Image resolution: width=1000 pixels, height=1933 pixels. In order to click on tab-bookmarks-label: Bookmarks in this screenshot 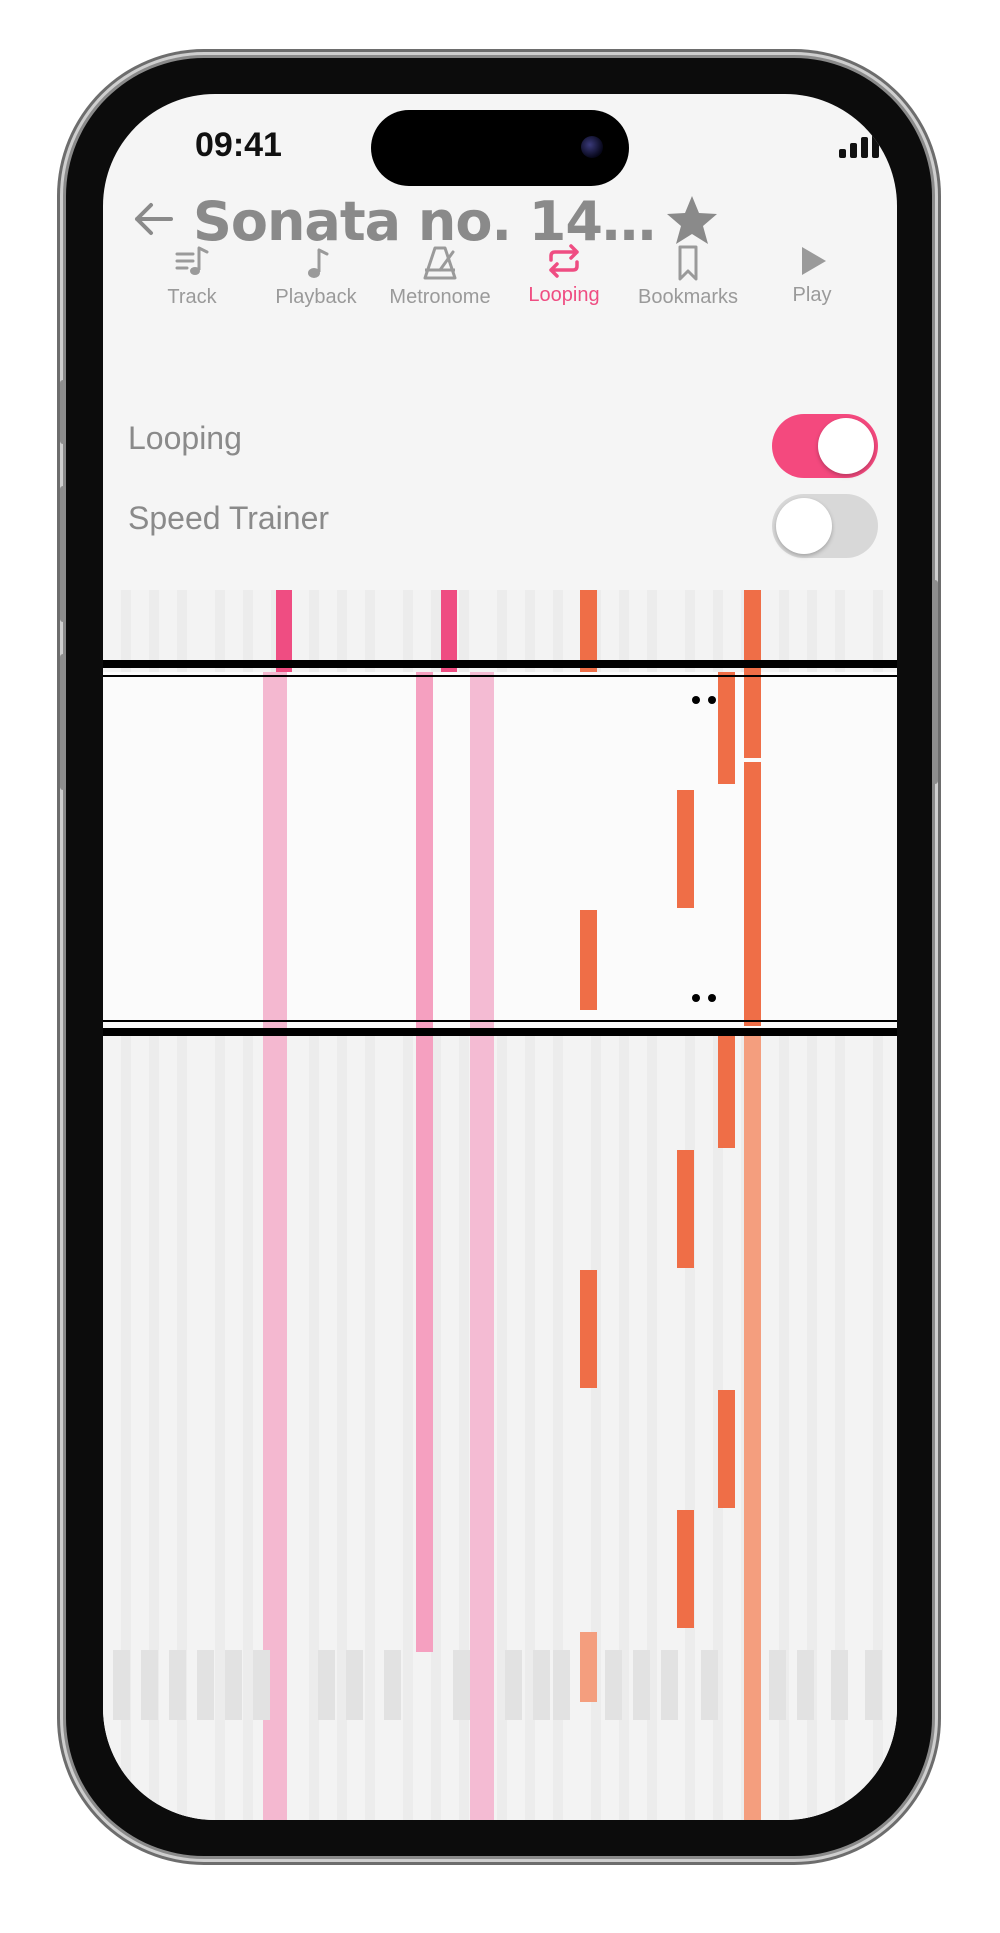, I will do `click(688, 297)`.